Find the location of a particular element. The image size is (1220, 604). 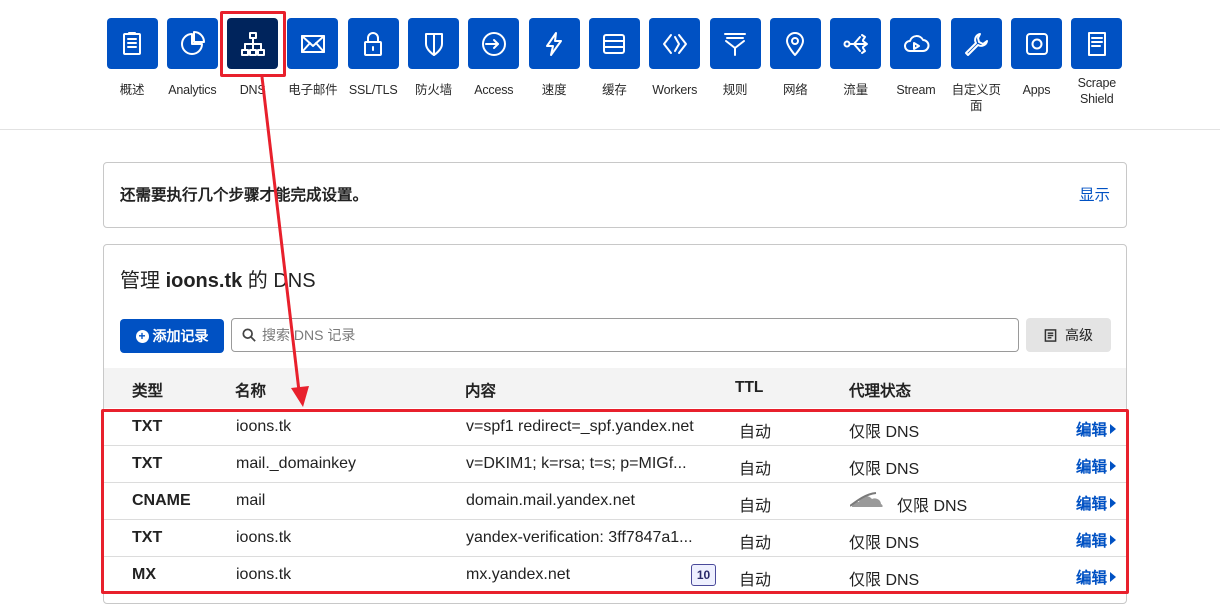

setup-notice-card: 还需要执行几个步骤才能完成设置。 显示 is located at coordinates (615, 195).